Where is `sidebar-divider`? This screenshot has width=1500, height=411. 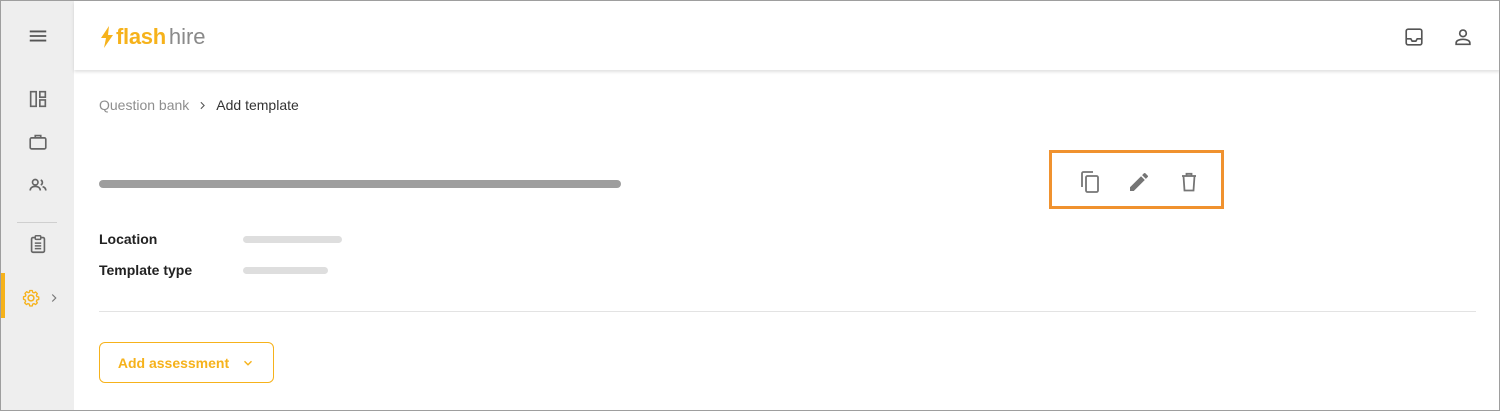 sidebar-divider is located at coordinates (37, 222).